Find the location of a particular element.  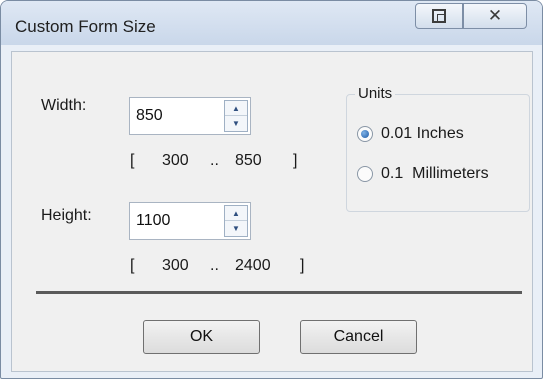

cancel-button: Cancel is located at coordinates (358, 337).